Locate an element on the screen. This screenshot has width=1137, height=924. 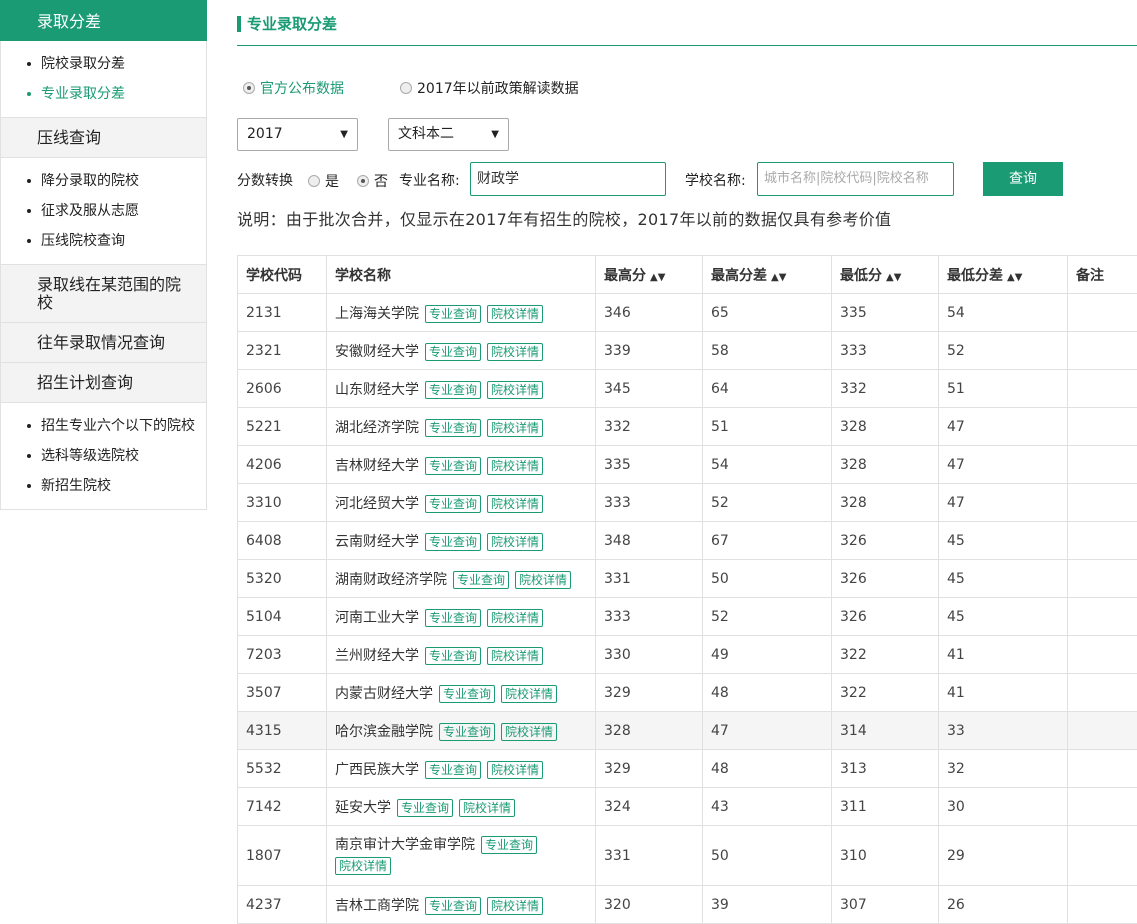
sidebar-item-new-schools: 新招生院校 is located at coordinates (103, 486).